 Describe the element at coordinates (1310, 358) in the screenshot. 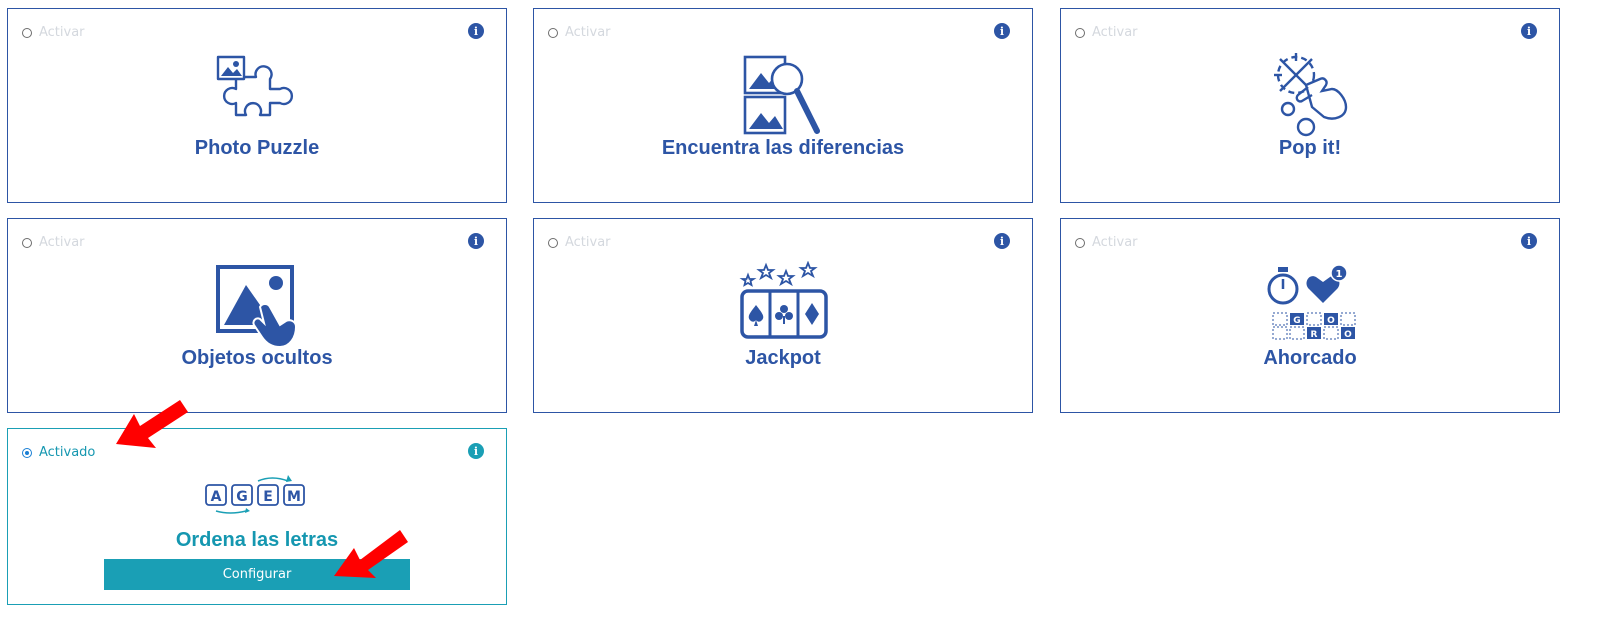

I see `card-title: Ahorcado` at that location.